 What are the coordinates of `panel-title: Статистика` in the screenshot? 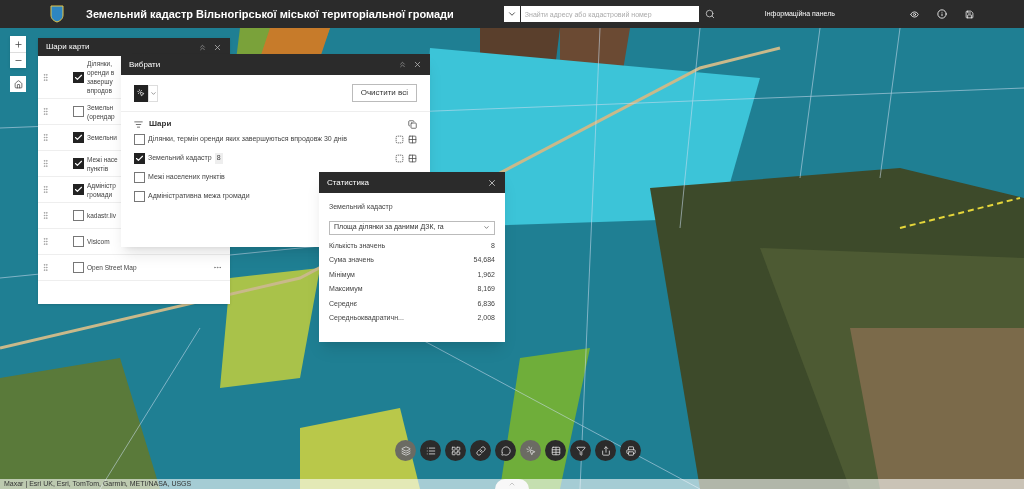 It's located at (348, 182).